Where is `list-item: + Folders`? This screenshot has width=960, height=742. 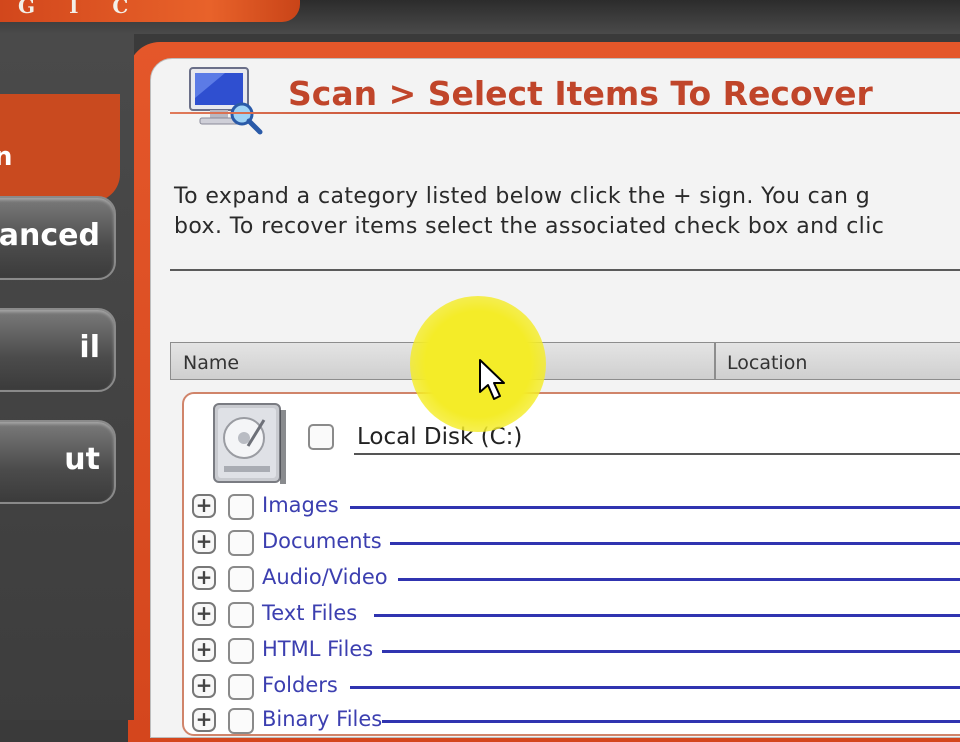
list-item: + Folders is located at coordinates (576, 686).